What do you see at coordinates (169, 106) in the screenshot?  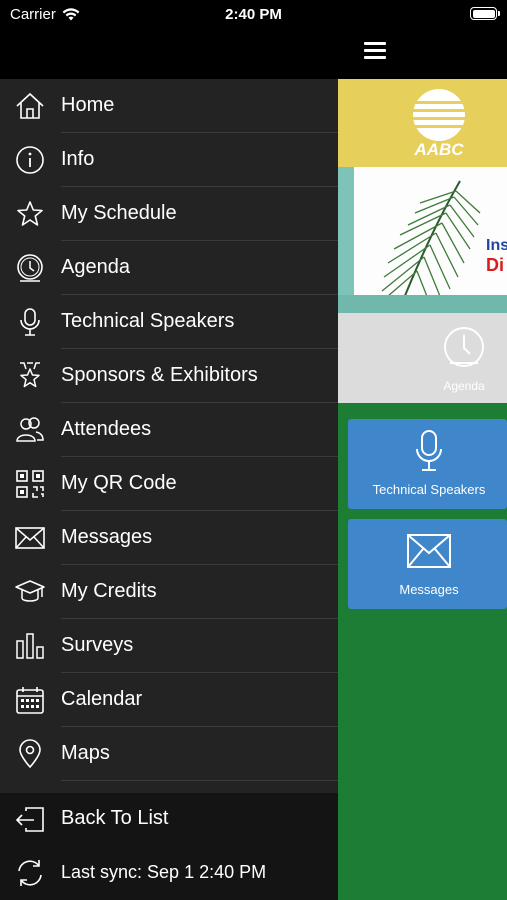 I see `menu-item-home: Home` at bounding box center [169, 106].